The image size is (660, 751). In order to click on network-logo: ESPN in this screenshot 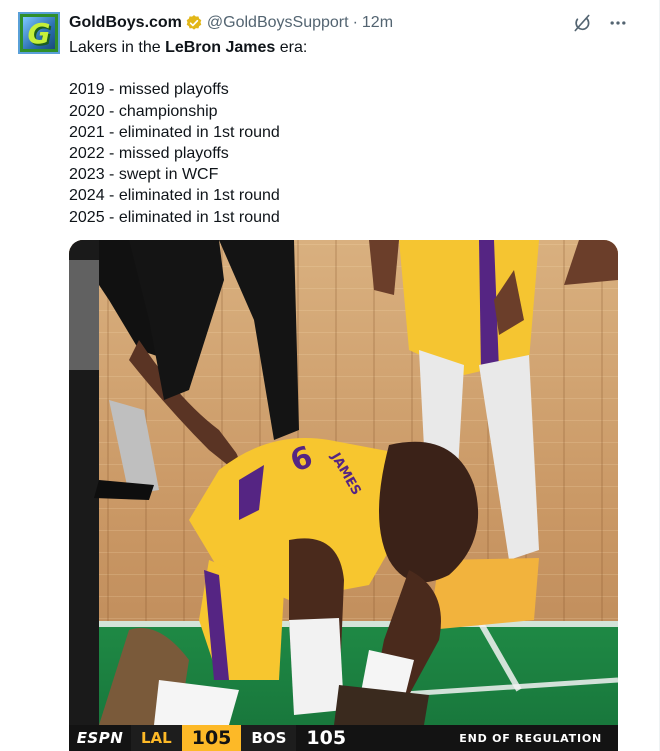, I will do `click(100, 738)`.